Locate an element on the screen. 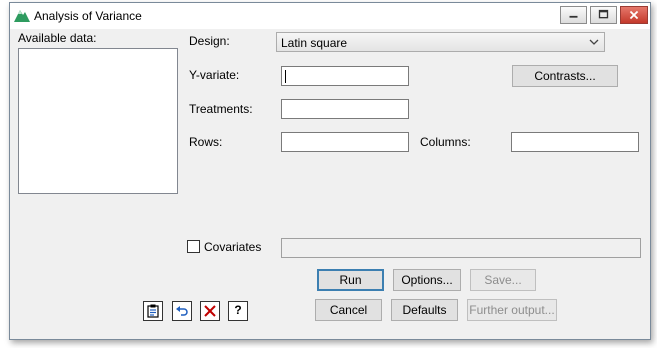 This screenshot has height=348, width=657. maximize-icon is located at coordinates (603, 14).